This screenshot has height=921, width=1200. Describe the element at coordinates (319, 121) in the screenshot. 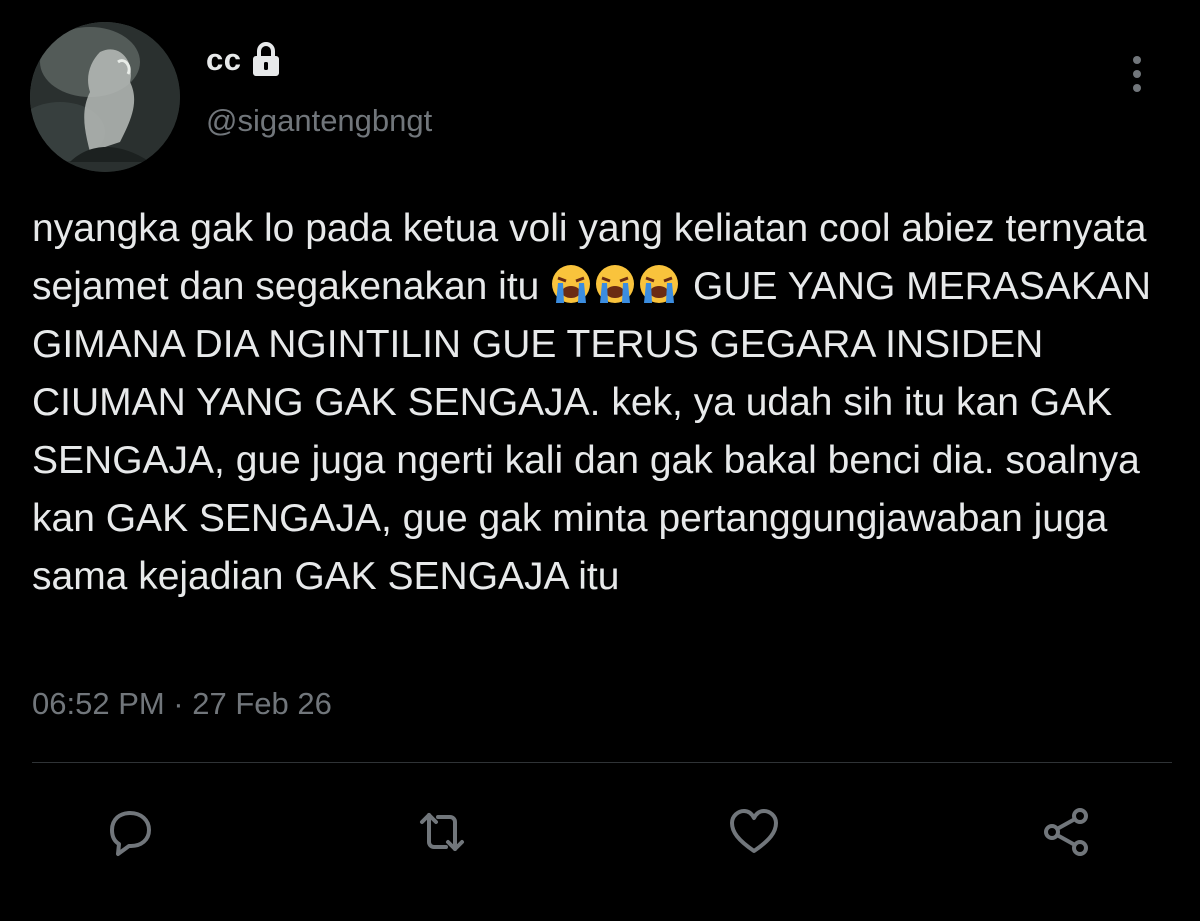

I see `user-handle: @sigantengbngt` at that location.